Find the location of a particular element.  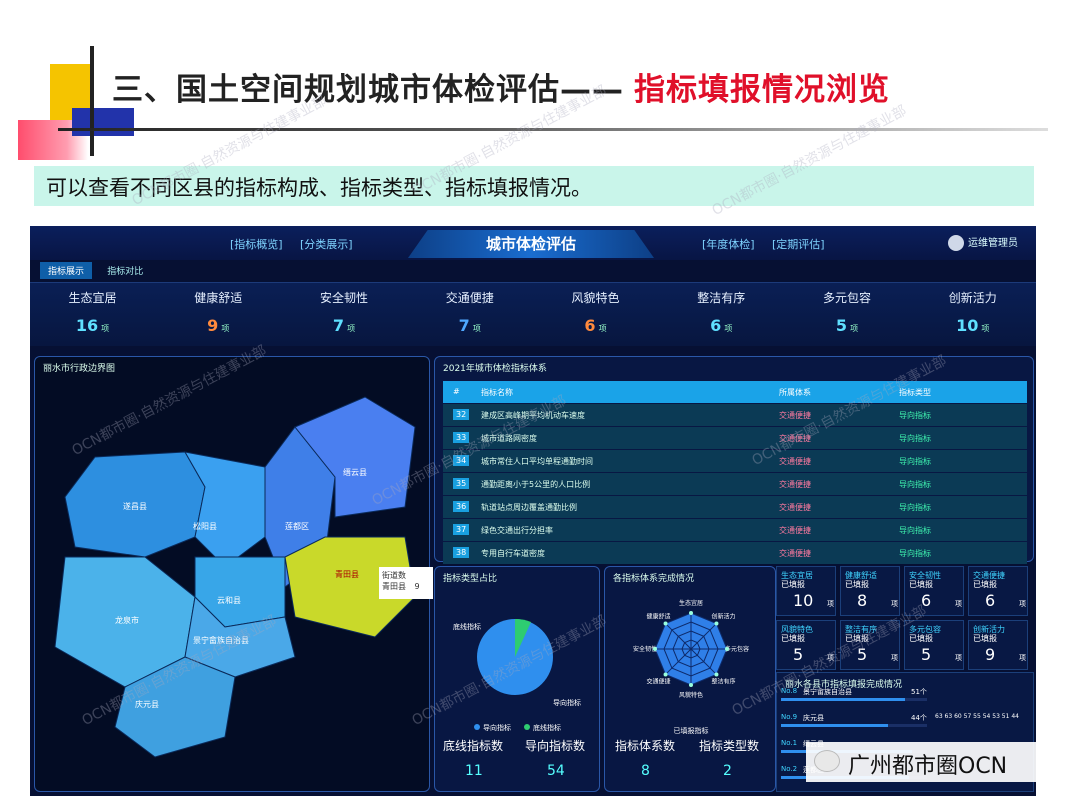

center-title-banner: 城市体检评估 is located at coordinates (531, 244).